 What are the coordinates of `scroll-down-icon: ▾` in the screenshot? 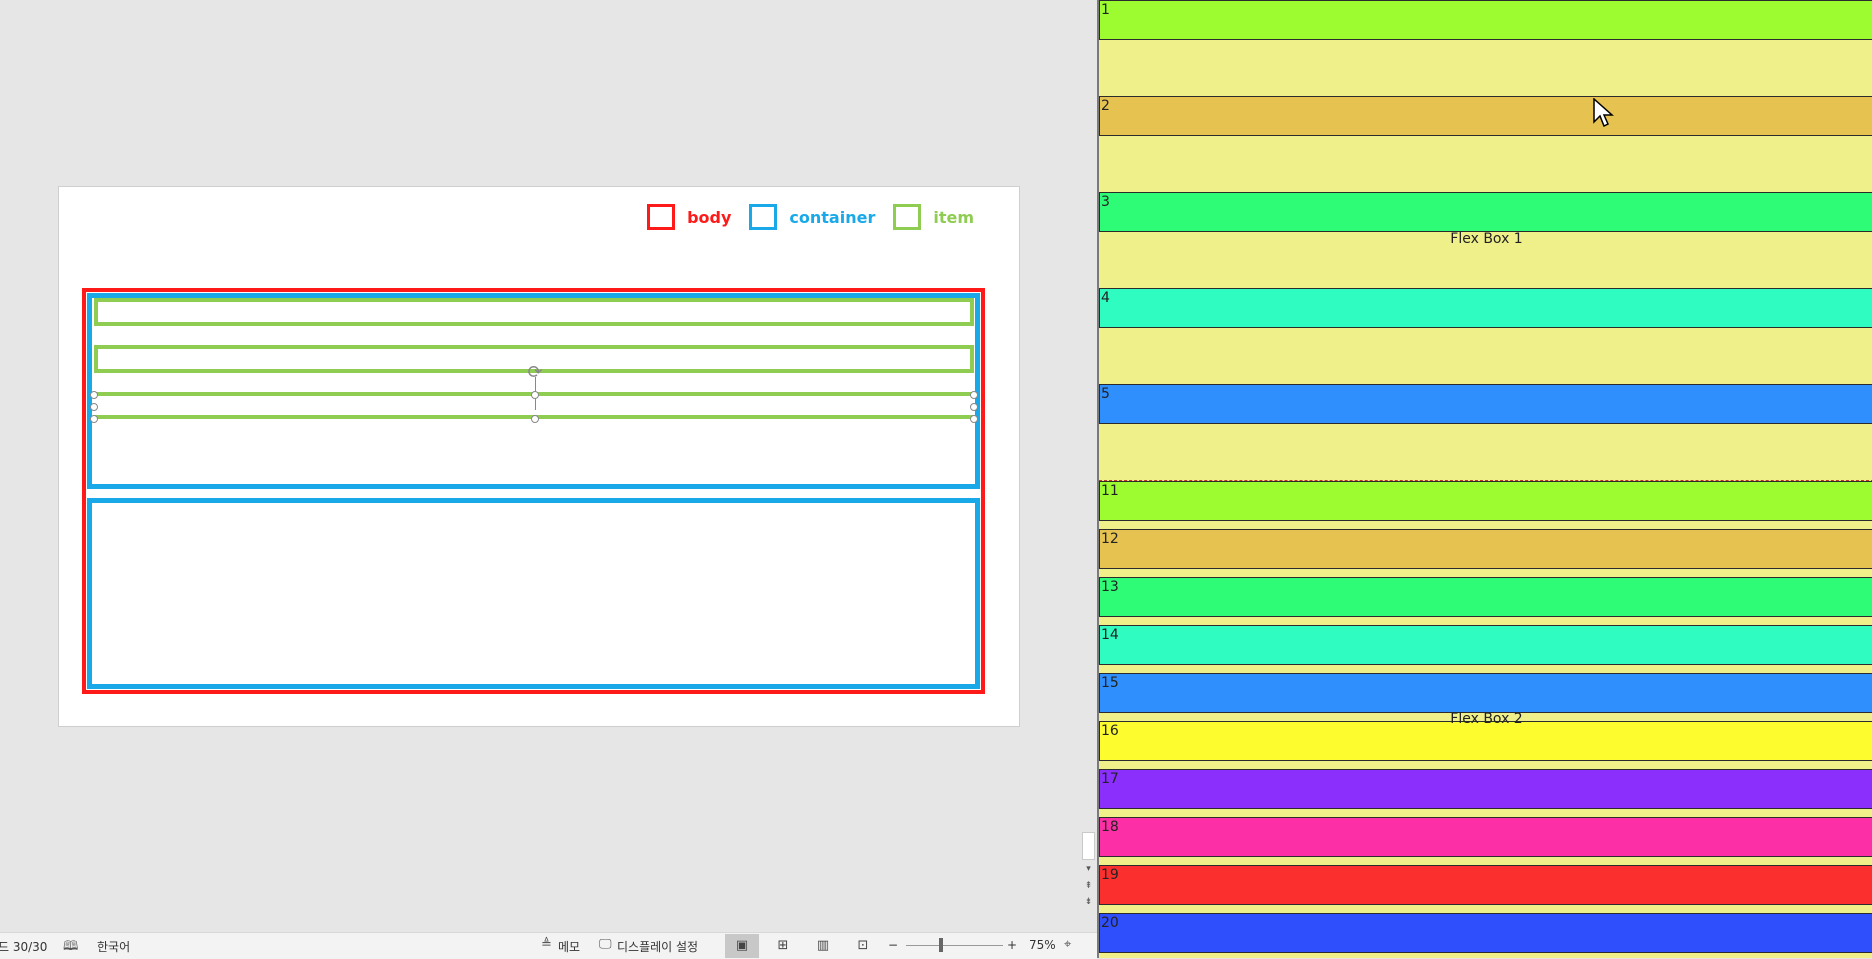 It's located at (1088, 868).